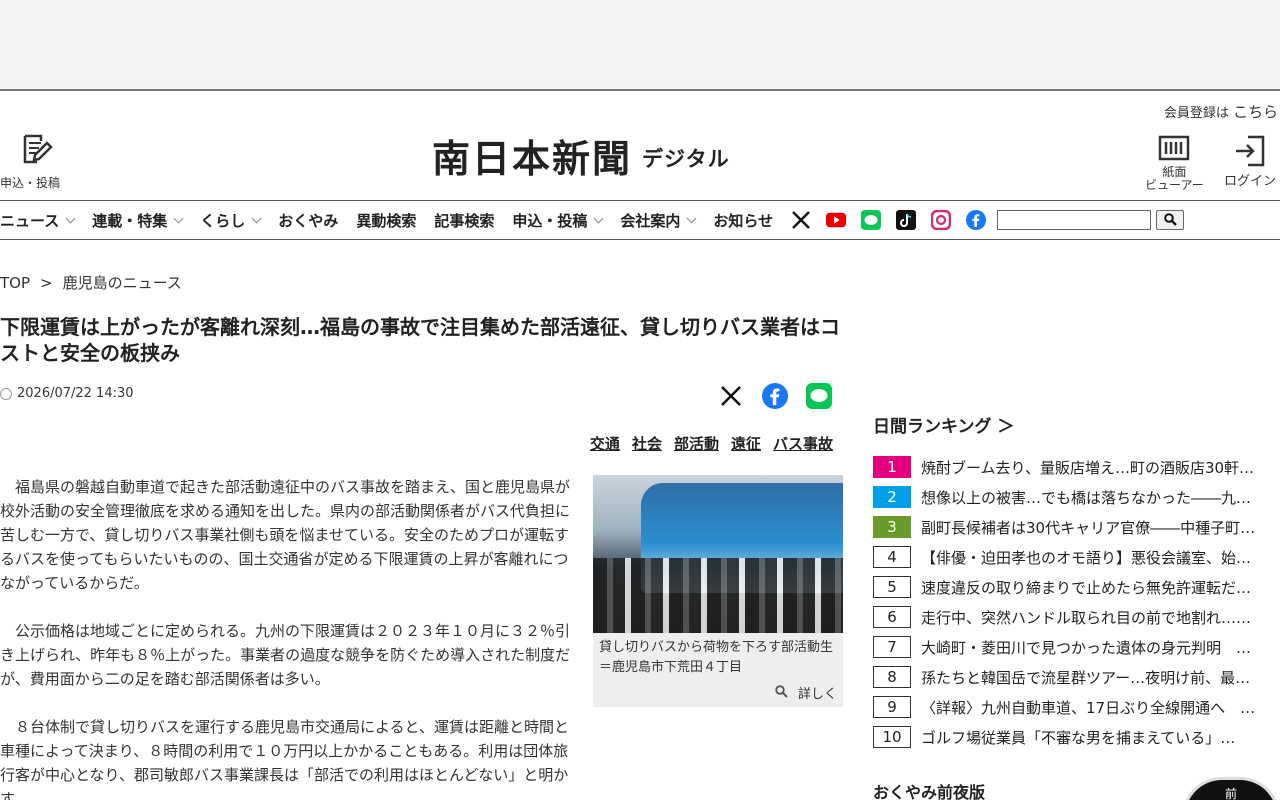  Describe the element at coordinates (30, 183) in the screenshot. I see `submit-label: 申込・投稿` at that location.